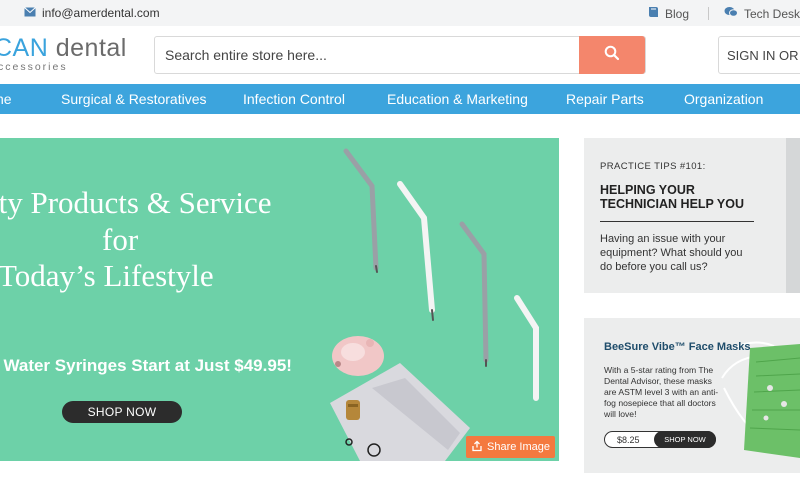  Describe the element at coordinates (772, 13) in the screenshot. I see `tech-desk-label: Tech Desk` at that location.